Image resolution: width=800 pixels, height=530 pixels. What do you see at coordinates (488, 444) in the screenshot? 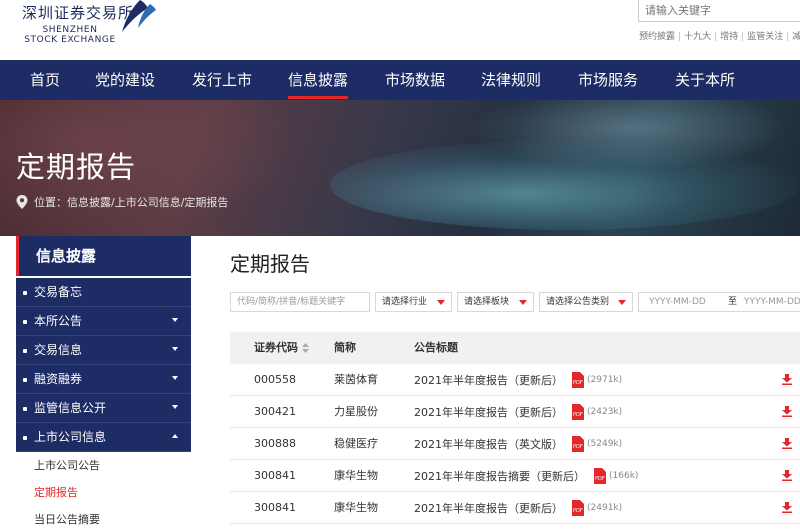
I see `report-title-link: 2021年半年度报告（英文版）` at bounding box center [488, 444].